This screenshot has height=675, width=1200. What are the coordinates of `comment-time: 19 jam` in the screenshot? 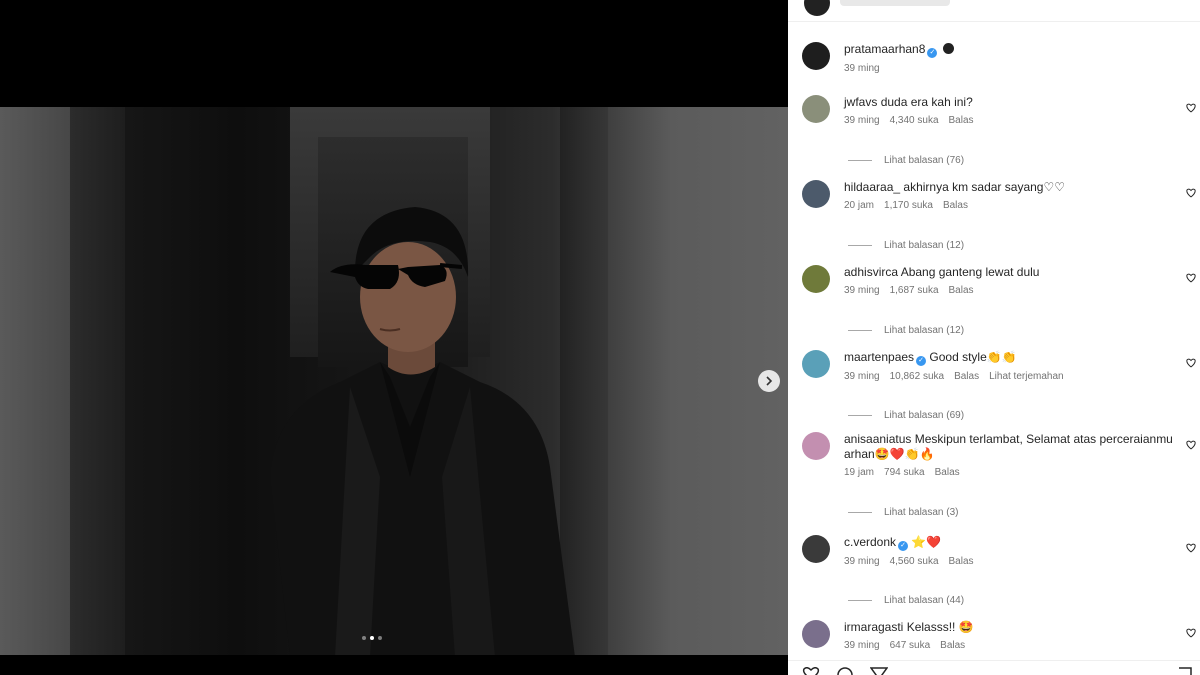 It's located at (859, 472).